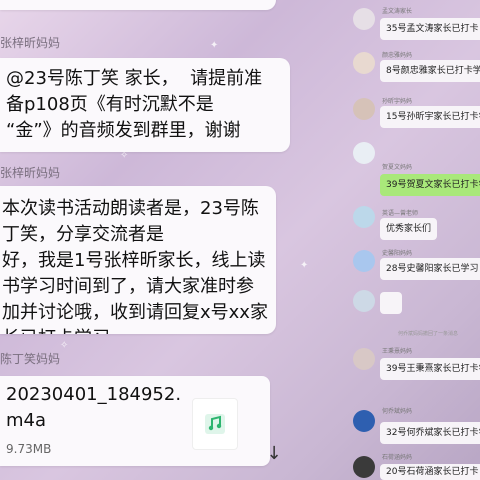  I want to click on file-size: 9.73MB, so click(29, 449).